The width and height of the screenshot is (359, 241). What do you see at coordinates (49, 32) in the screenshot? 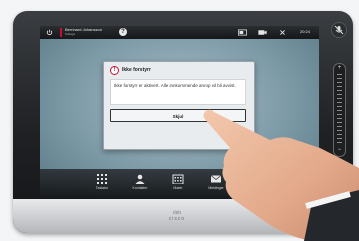
I see `power-icon` at bounding box center [49, 32].